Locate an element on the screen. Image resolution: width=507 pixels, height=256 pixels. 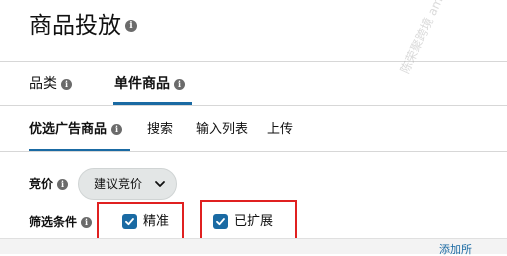
tab-category: 品类 i is located at coordinates (50, 84).